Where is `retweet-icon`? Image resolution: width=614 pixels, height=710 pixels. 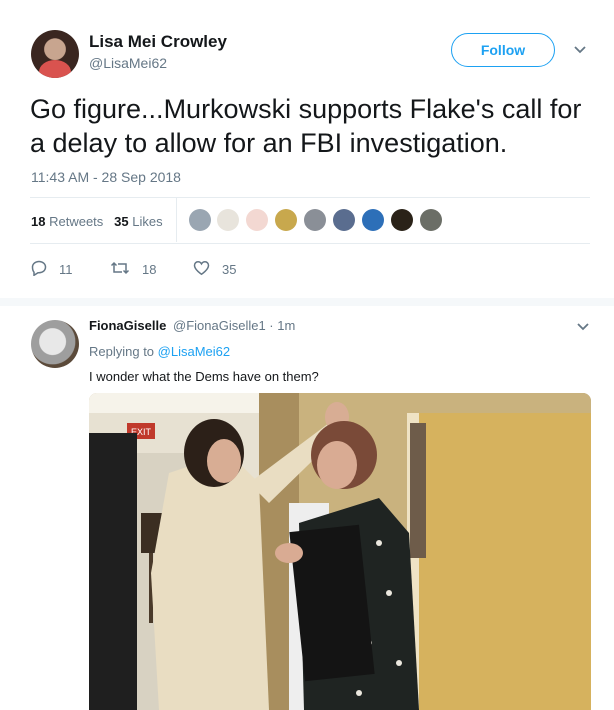 retweet-icon is located at coordinates (126, 269).